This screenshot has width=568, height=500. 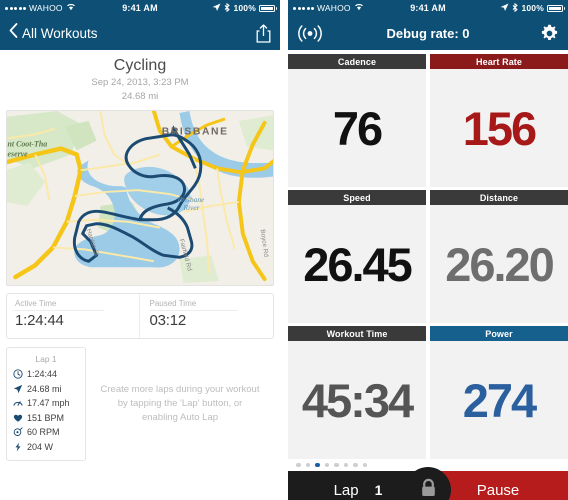 I want to click on workout-distance: 24.68 mi, so click(x=140, y=96).